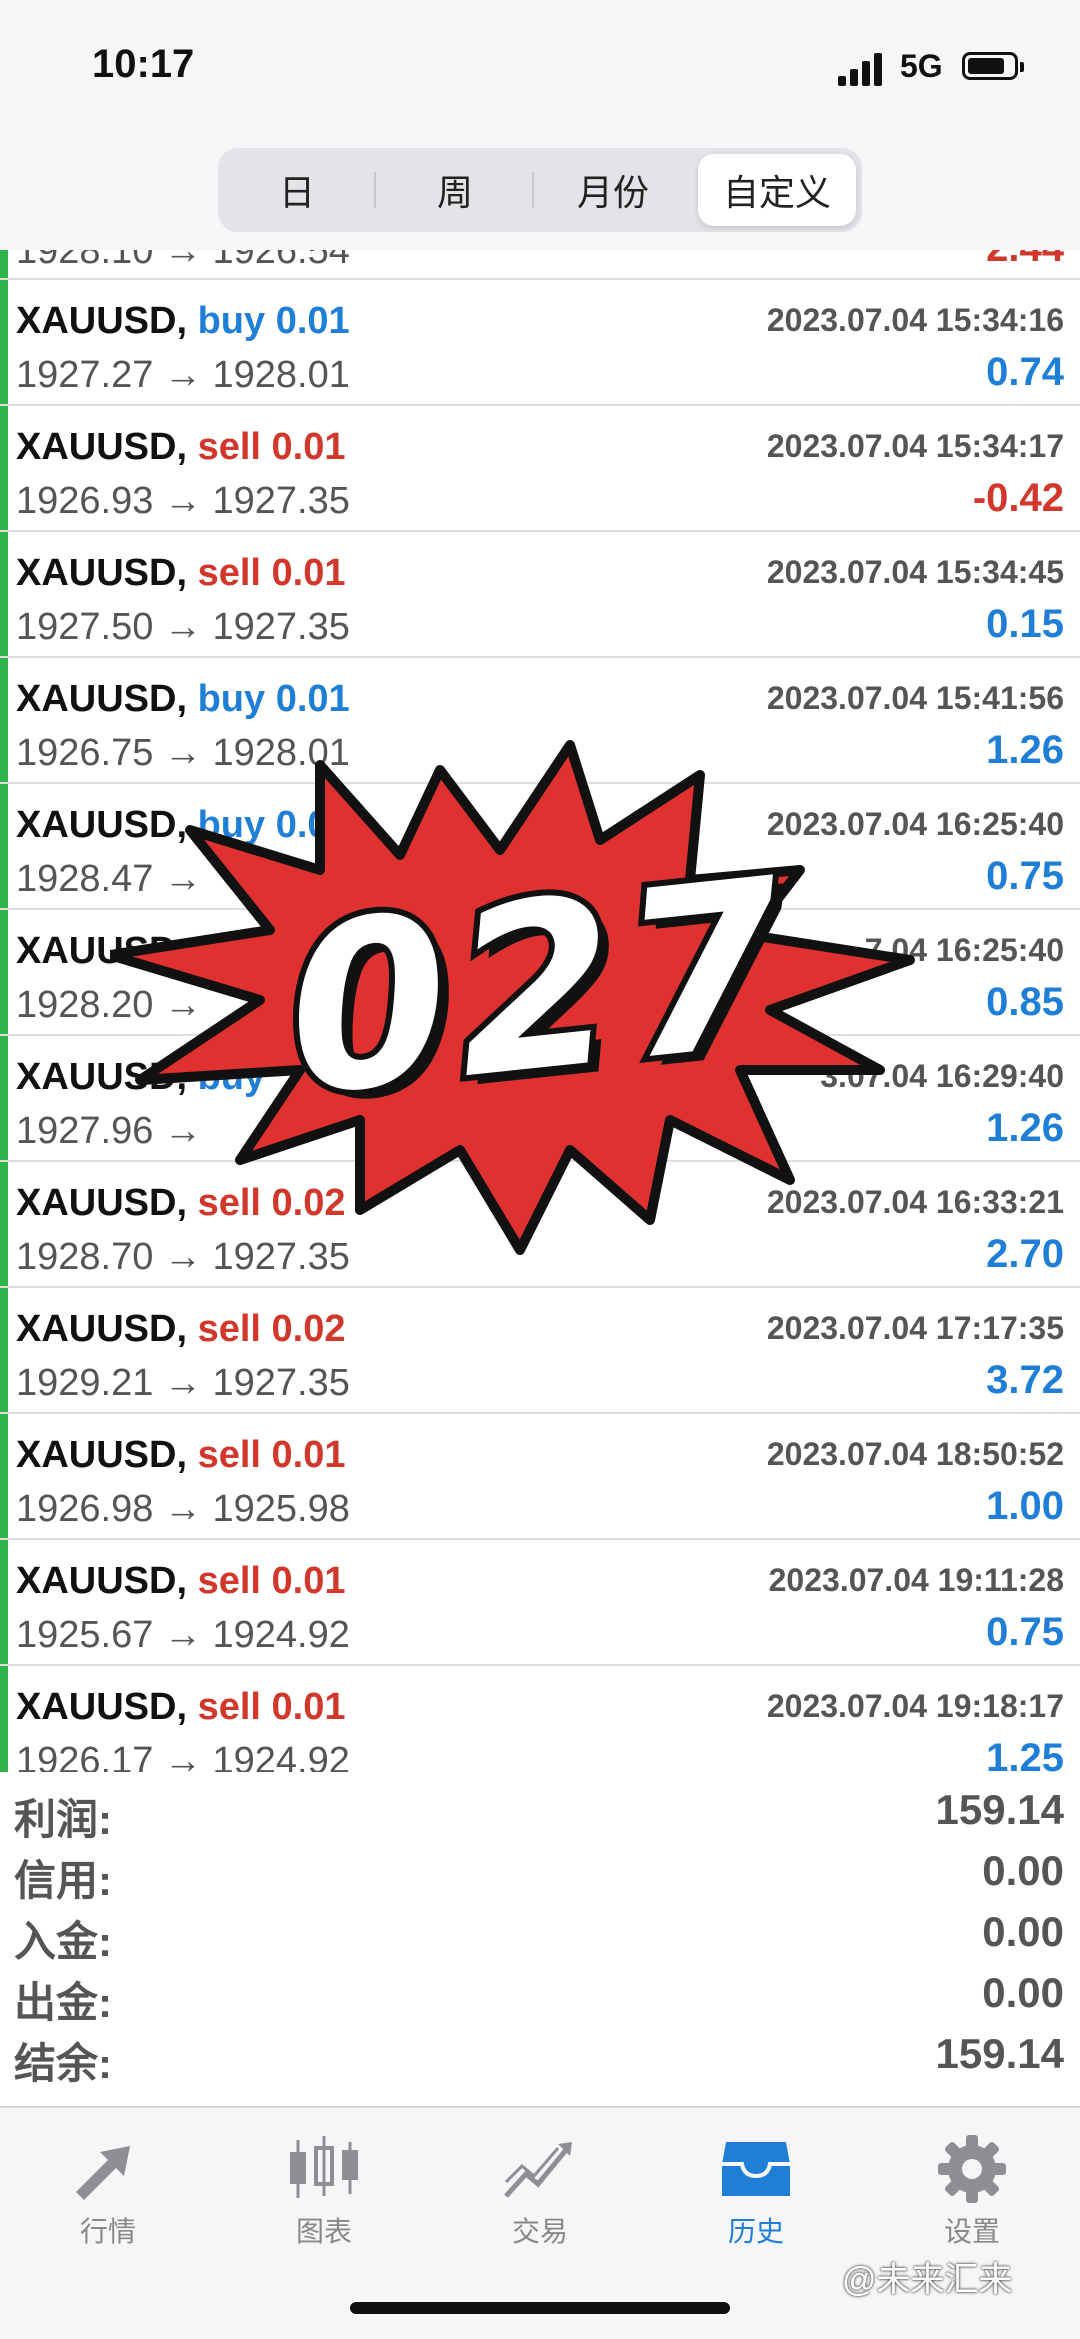  Describe the element at coordinates (1025, 372) in the screenshot. I see `deal-profit: 0.74` at that location.